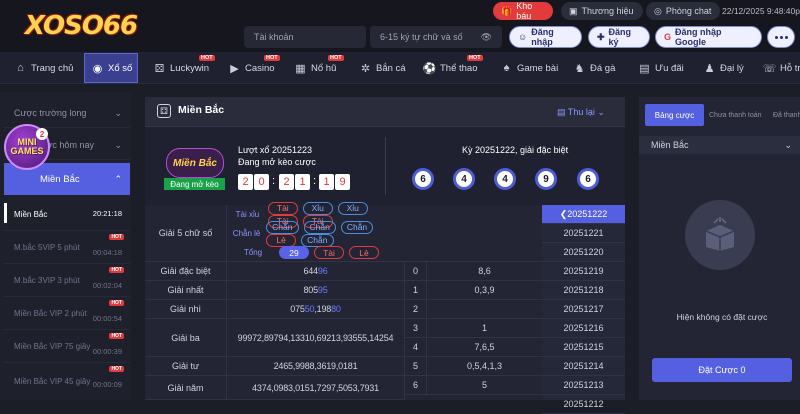  I want to click on dau-value: 6, so click(416, 385).